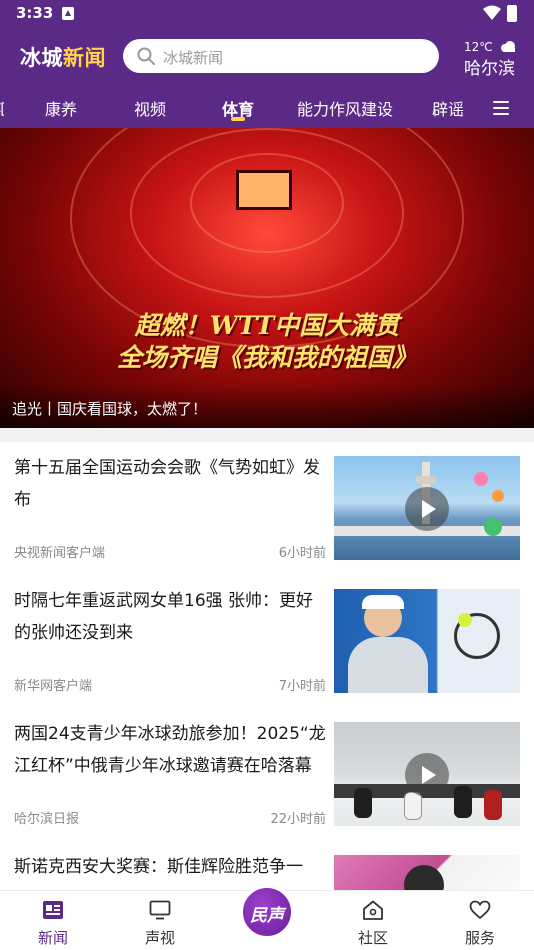 This screenshot has height=950, width=534. Describe the element at coordinates (512, 13) in the screenshot. I see `battery-icon` at that location.